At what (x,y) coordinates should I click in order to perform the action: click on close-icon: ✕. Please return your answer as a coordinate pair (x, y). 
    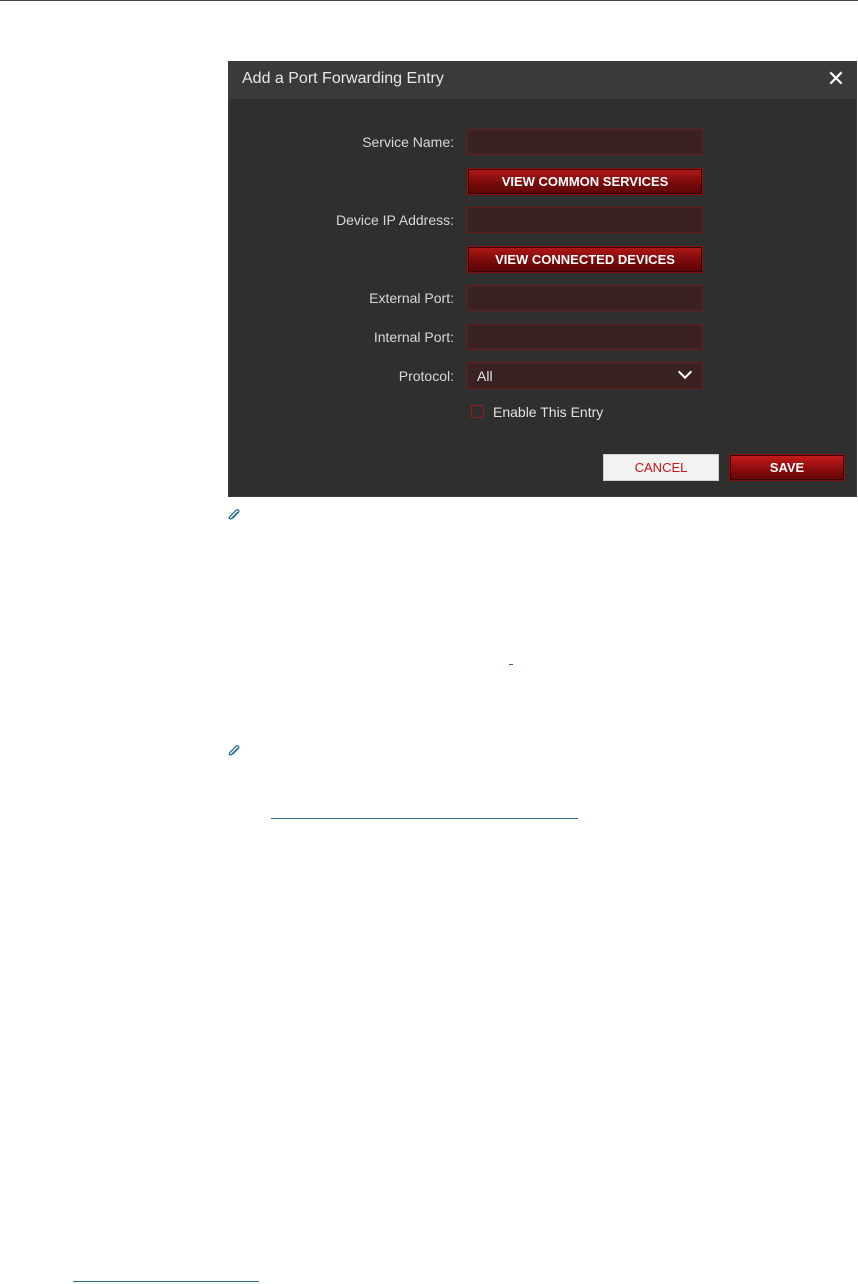
    Looking at the image, I should click on (836, 79).